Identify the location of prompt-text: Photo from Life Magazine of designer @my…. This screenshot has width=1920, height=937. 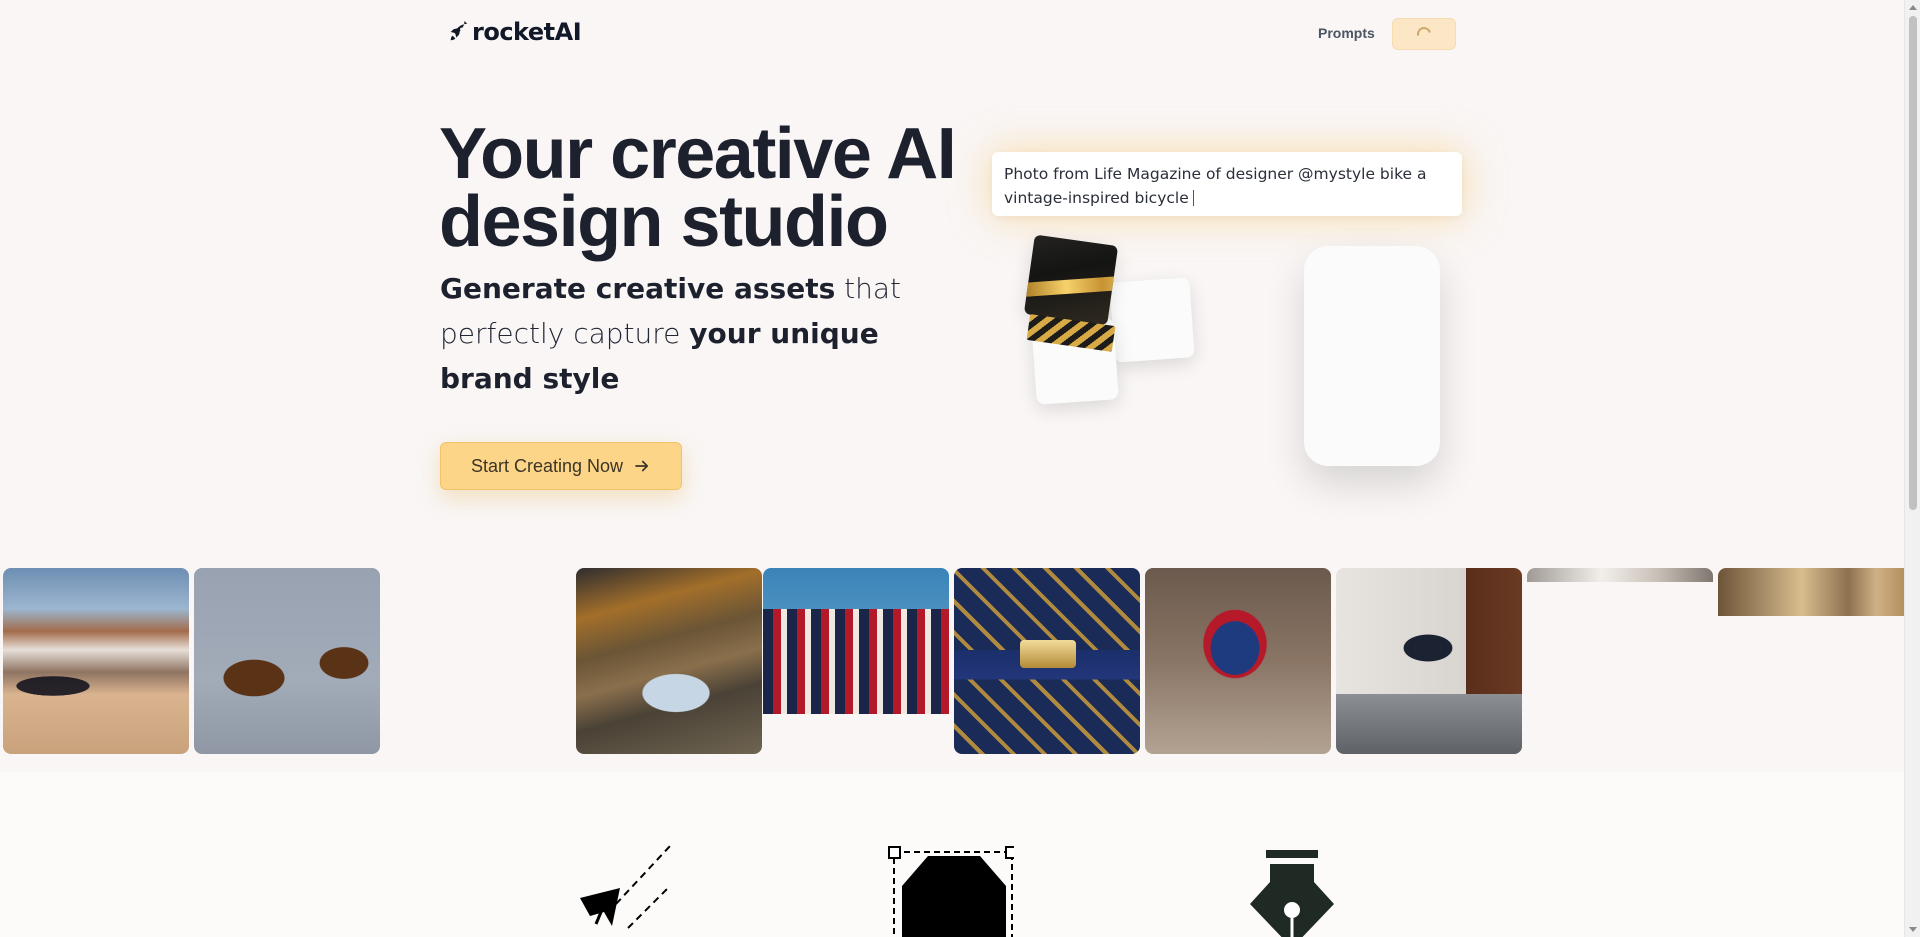
(1215, 186).